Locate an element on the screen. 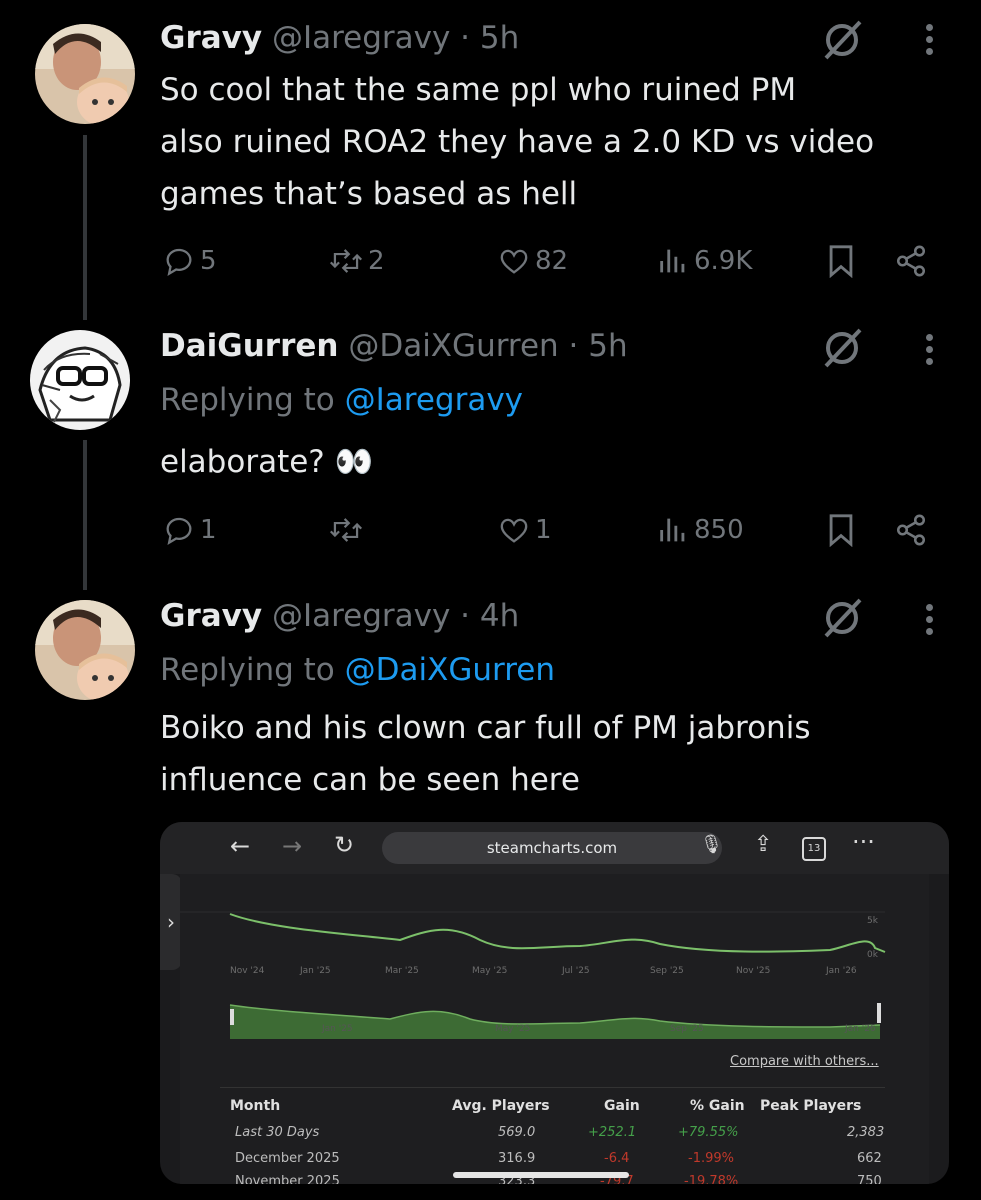 The width and height of the screenshot is (981, 1200). tab-count: 13 is located at coordinates (814, 848).